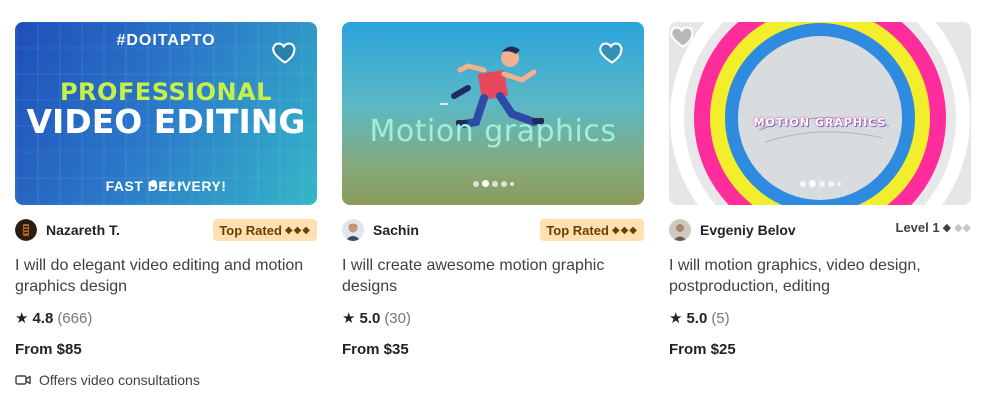 This screenshot has height=414, width=990. I want to click on gig-rating: ★ 5.0 (30), so click(376, 318).